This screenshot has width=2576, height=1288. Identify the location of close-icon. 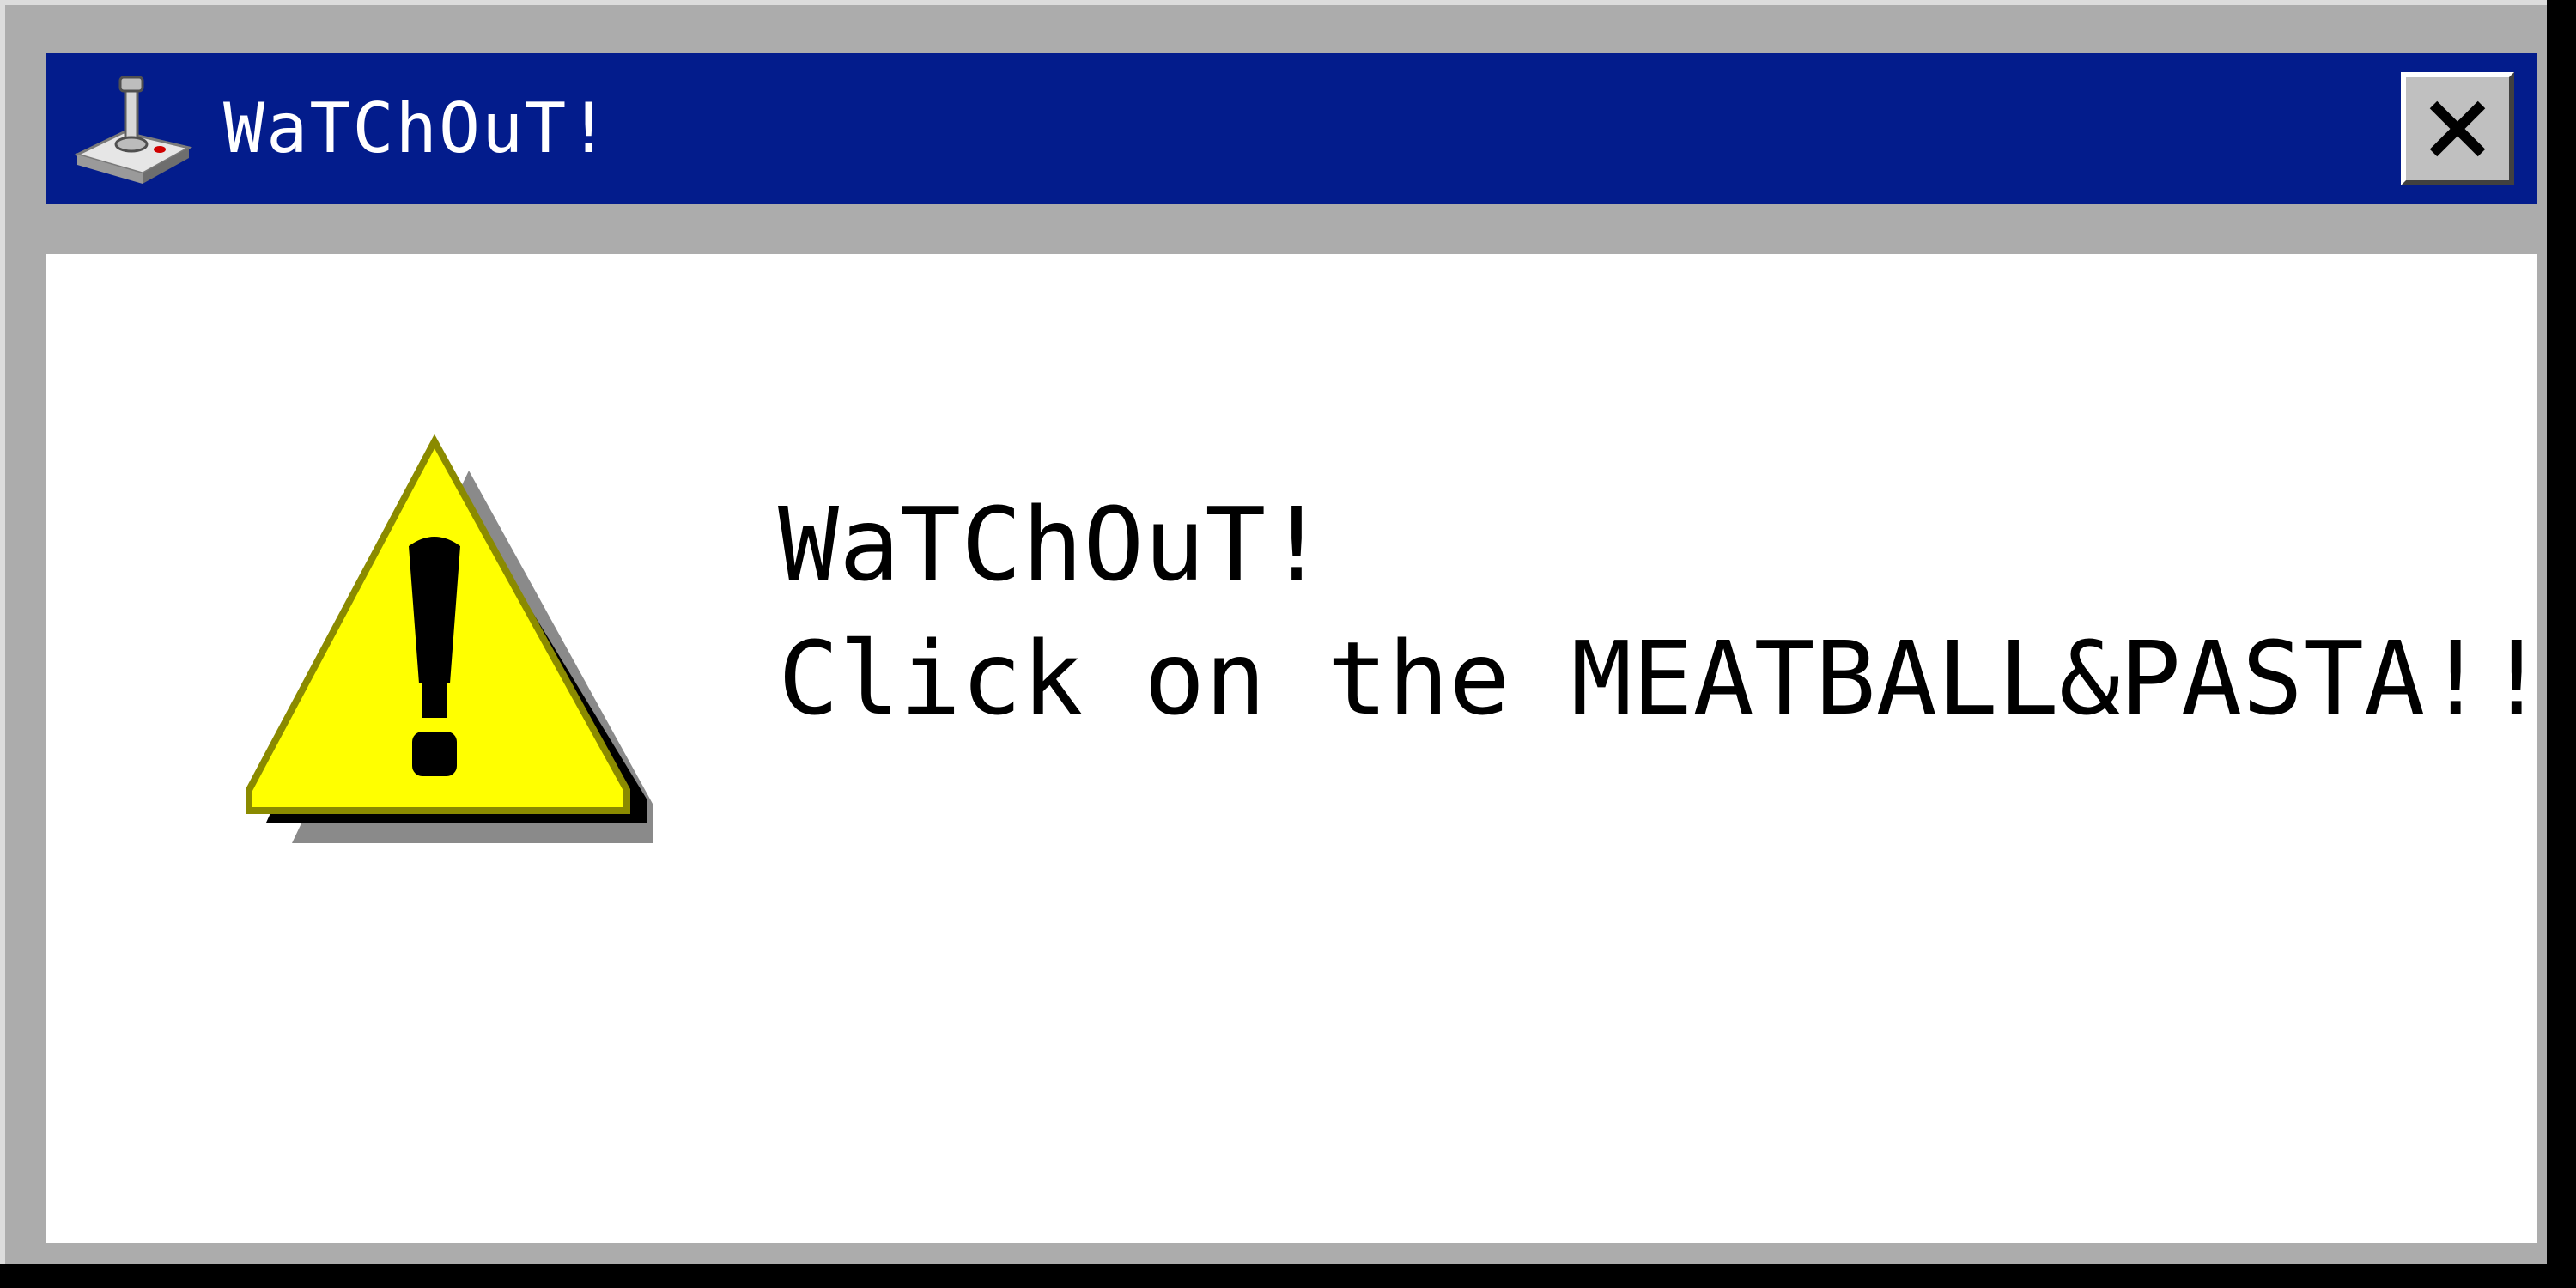
(2457, 128).